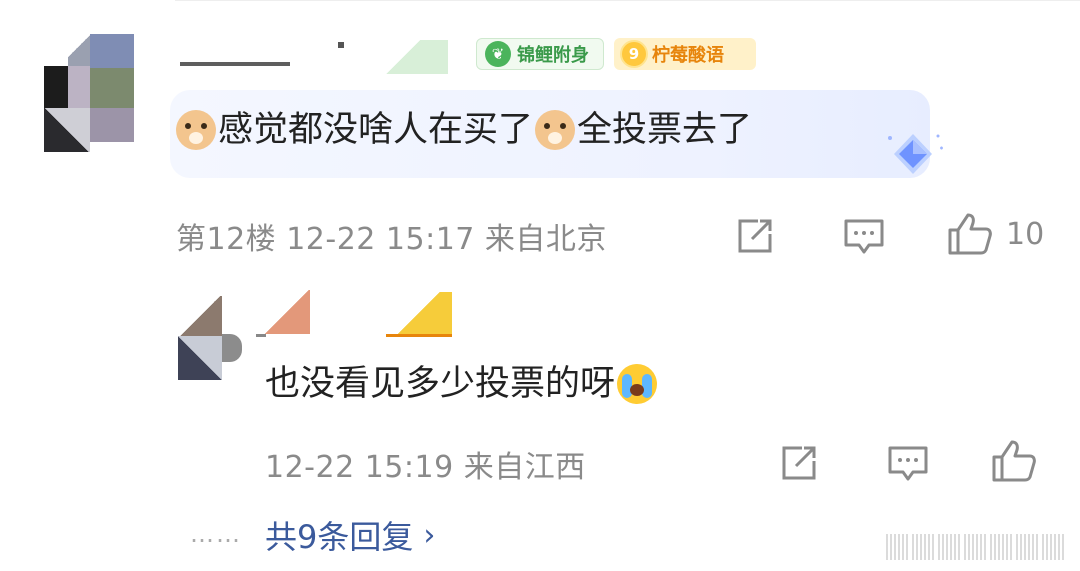 The height and width of the screenshot is (571, 1080). I want to click on reply-comment-button, so click(908, 464).